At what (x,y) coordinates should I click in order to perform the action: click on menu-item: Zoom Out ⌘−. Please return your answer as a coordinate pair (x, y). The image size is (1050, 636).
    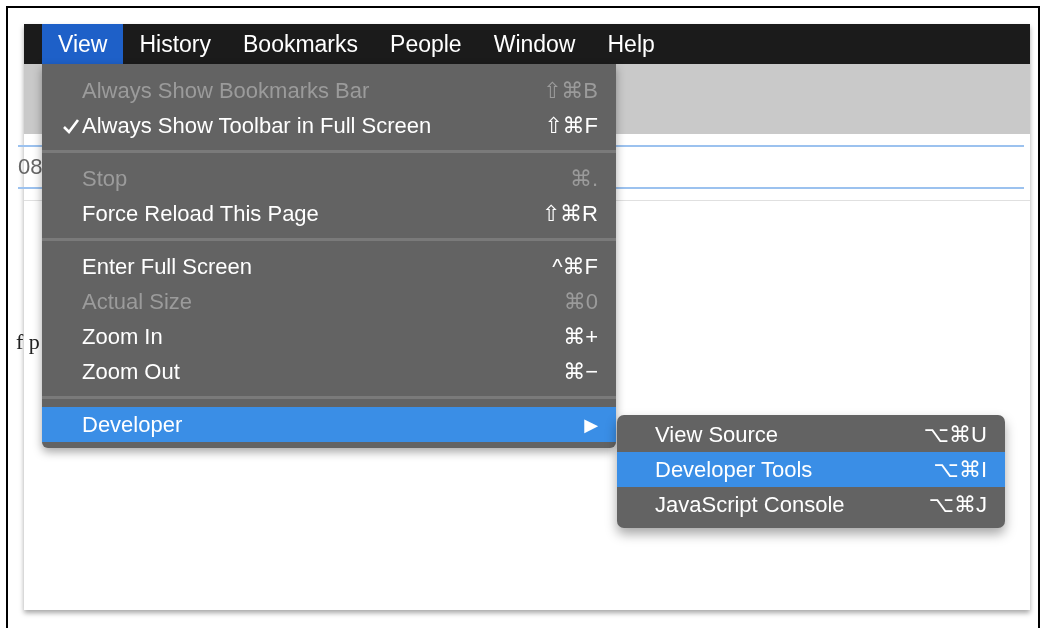
    Looking at the image, I should click on (329, 371).